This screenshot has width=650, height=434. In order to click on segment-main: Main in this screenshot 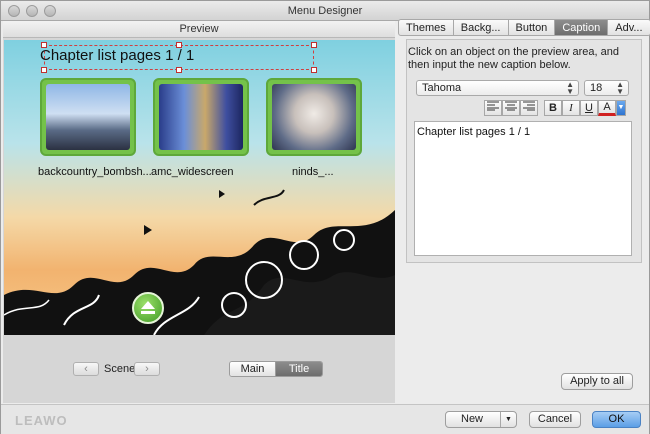, I will do `click(253, 369)`.